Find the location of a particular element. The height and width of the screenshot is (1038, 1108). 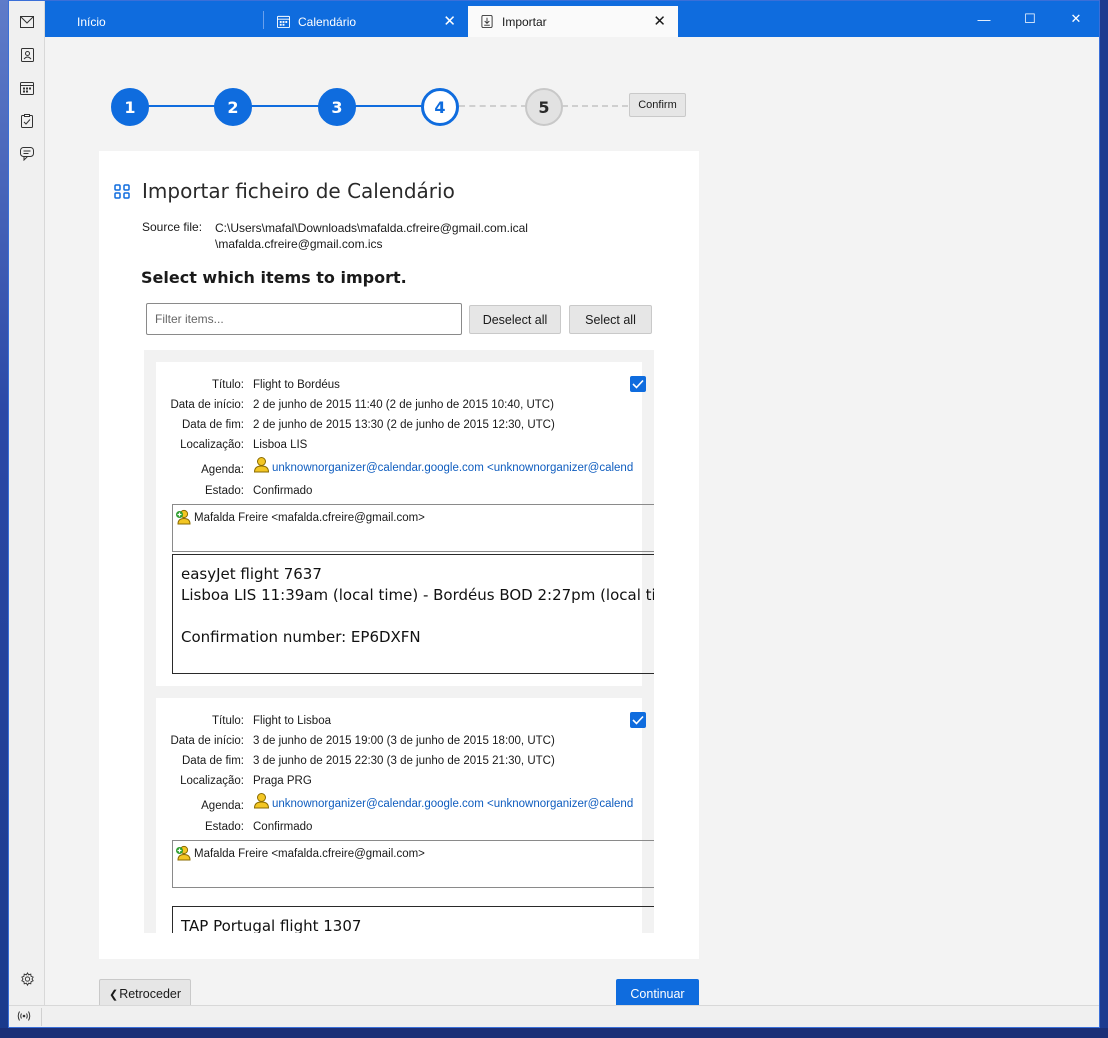

item-location: Lisboa LIS is located at coordinates (280, 445).